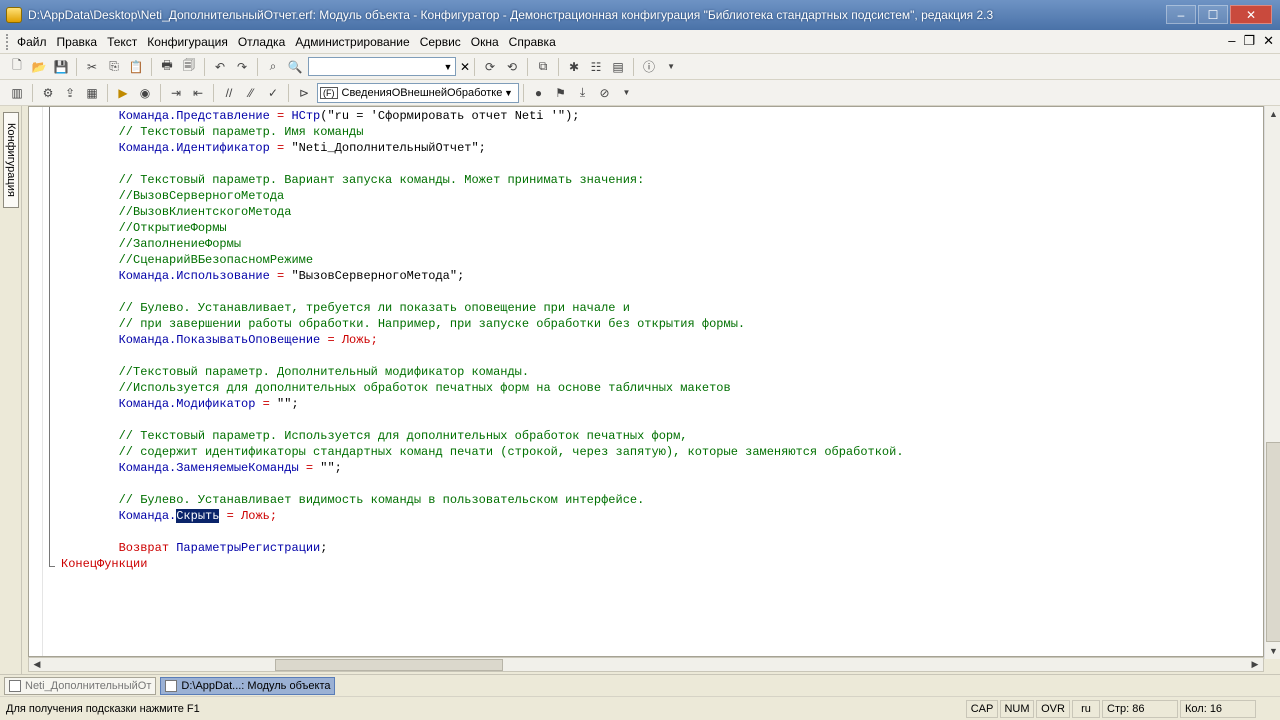 The image size is (1280, 720). I want to click on redo-icon: ↷, so click(242, 67).